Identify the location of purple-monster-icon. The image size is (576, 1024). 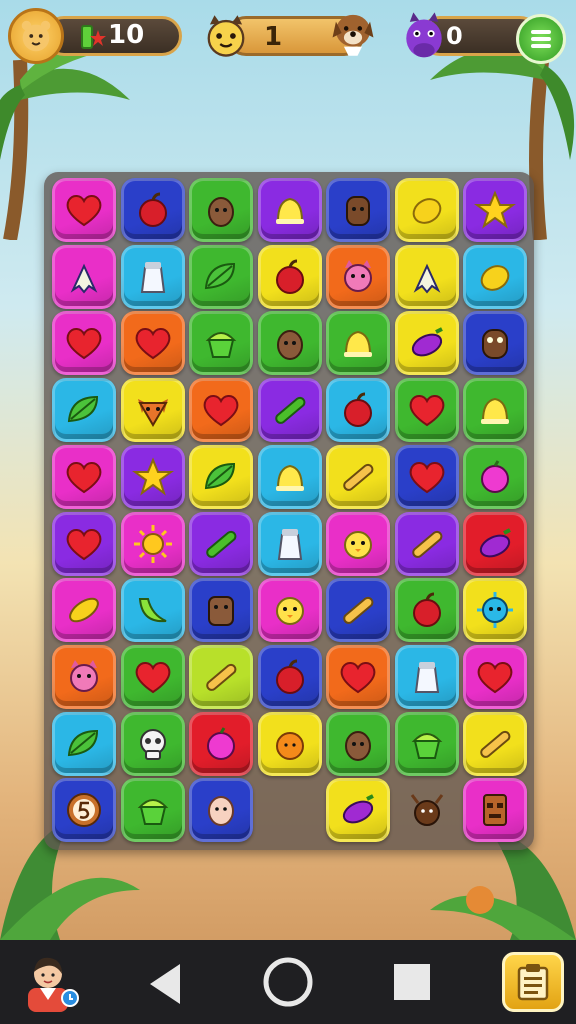
(424, 35).